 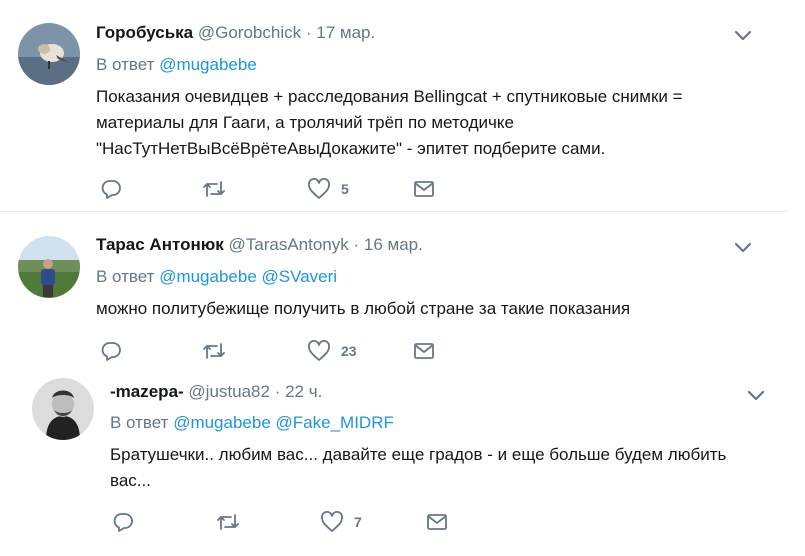 What do you see at coordinates (332, 351) in the screenshot?
I see `like-button: 23` at bounding box center [332, 351].